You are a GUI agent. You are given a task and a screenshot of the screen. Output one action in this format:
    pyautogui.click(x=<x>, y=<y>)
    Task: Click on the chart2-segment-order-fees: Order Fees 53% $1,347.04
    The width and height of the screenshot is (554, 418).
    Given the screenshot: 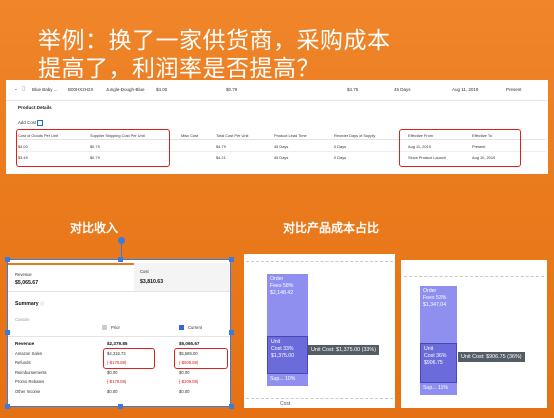 What is the action you would take?
    pyautogui.click(x=438, y=314)
    